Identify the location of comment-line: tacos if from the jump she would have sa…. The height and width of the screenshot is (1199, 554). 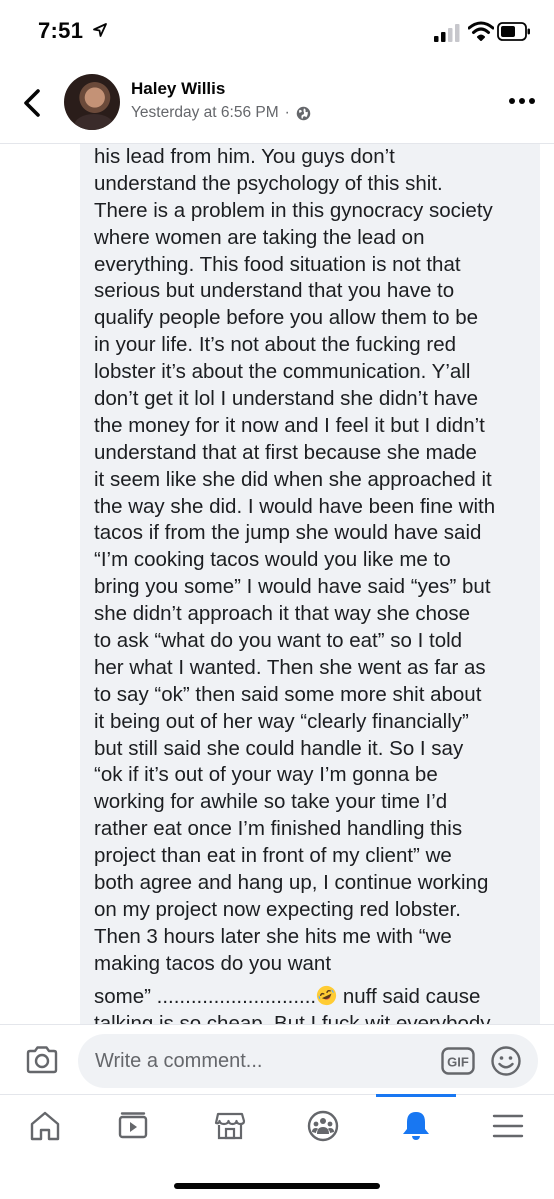
(288, 533).